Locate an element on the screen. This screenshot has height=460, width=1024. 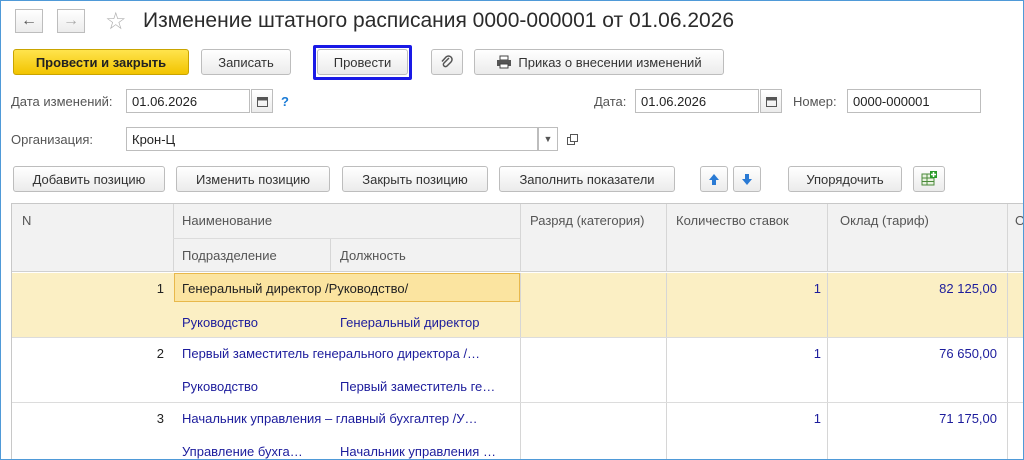
edit-position-button: Изменить позицию is located at coordinates (253, 179).